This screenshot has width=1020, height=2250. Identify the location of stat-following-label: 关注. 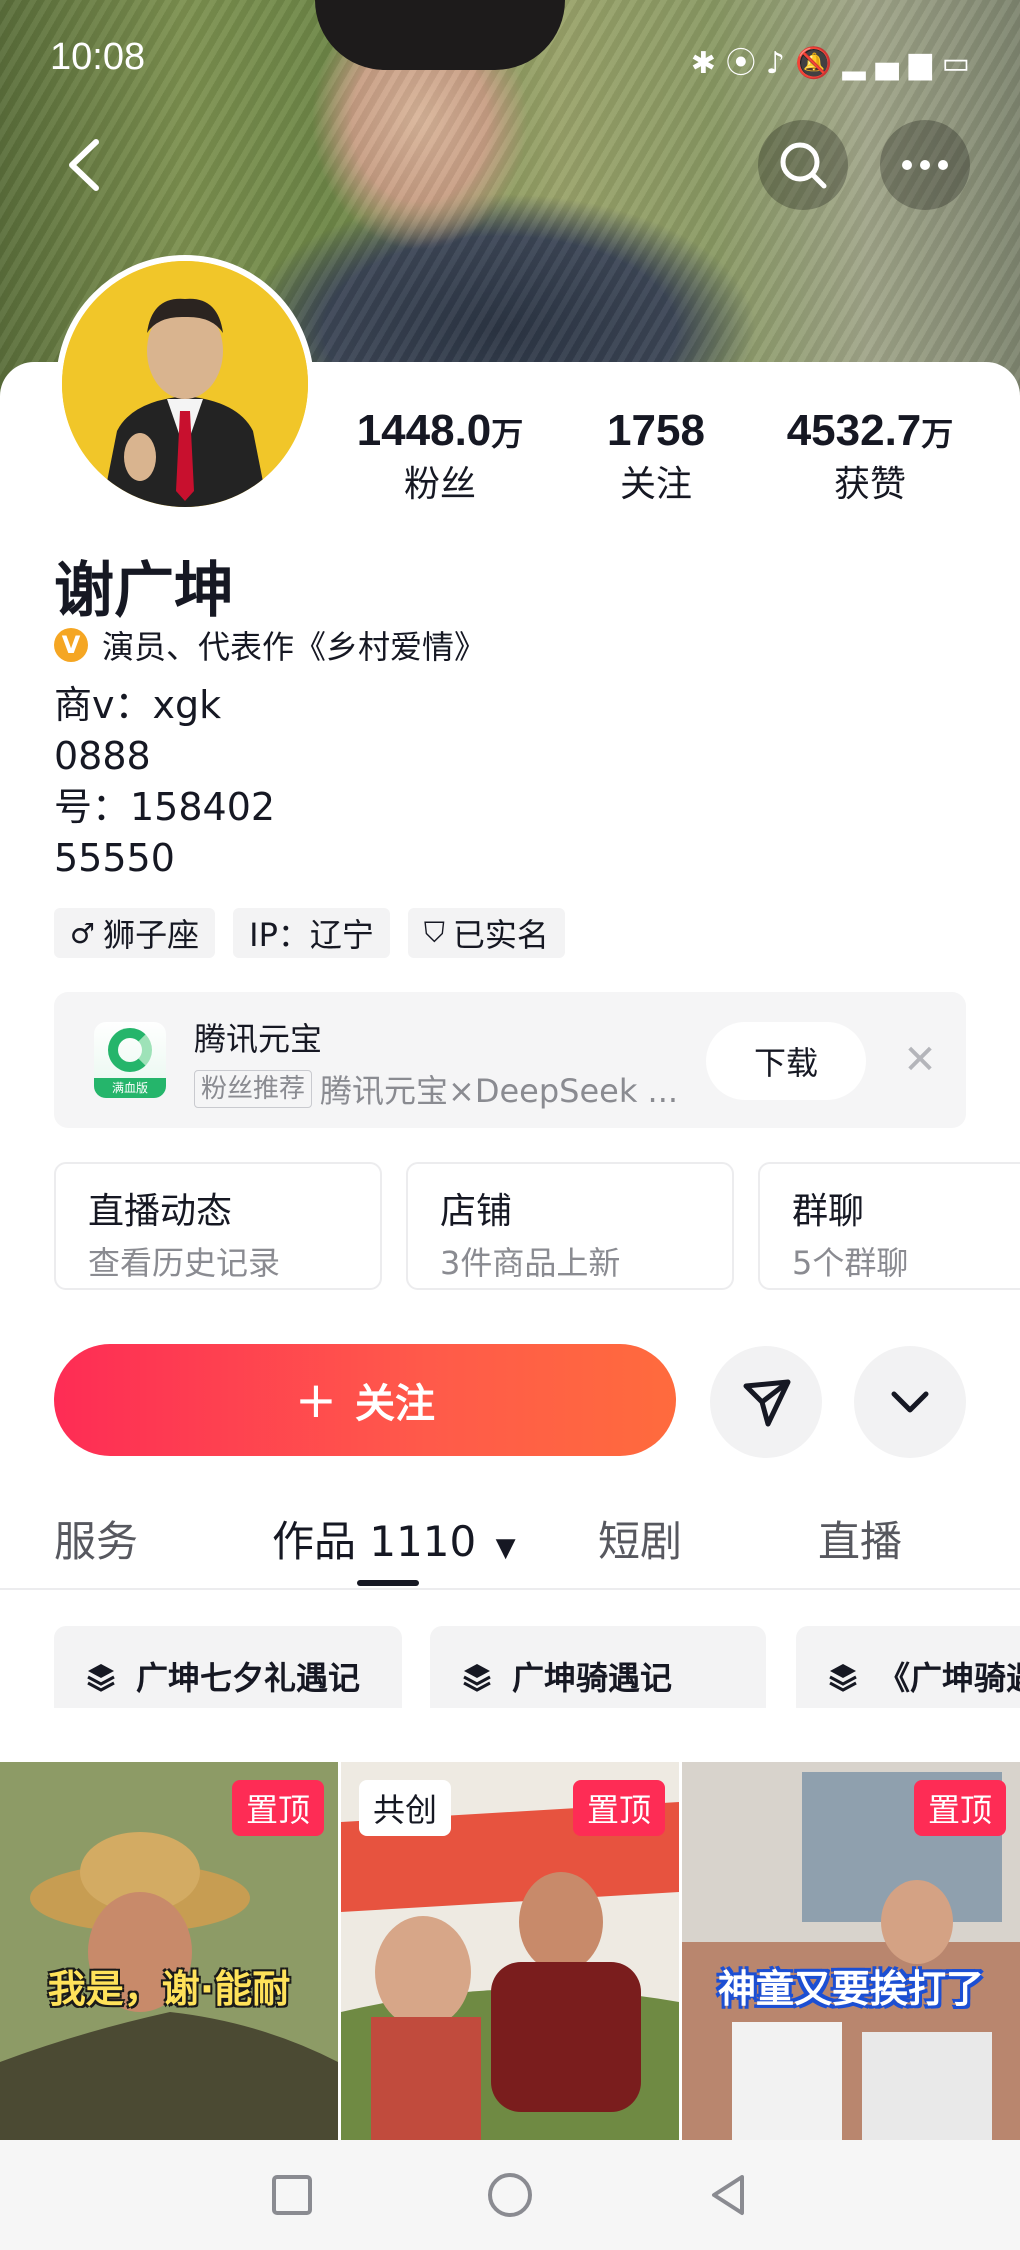
(655, 484).